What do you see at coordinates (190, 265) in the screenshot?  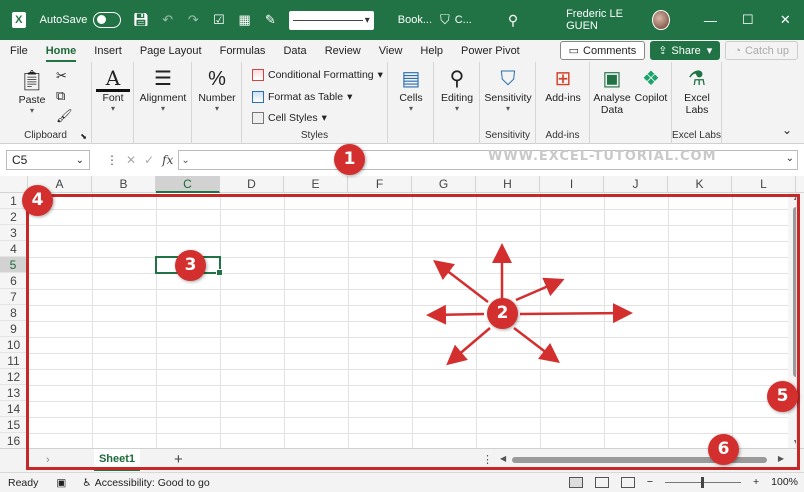 I see `callout-badge-3: 3` at bounding box center [190, 265].